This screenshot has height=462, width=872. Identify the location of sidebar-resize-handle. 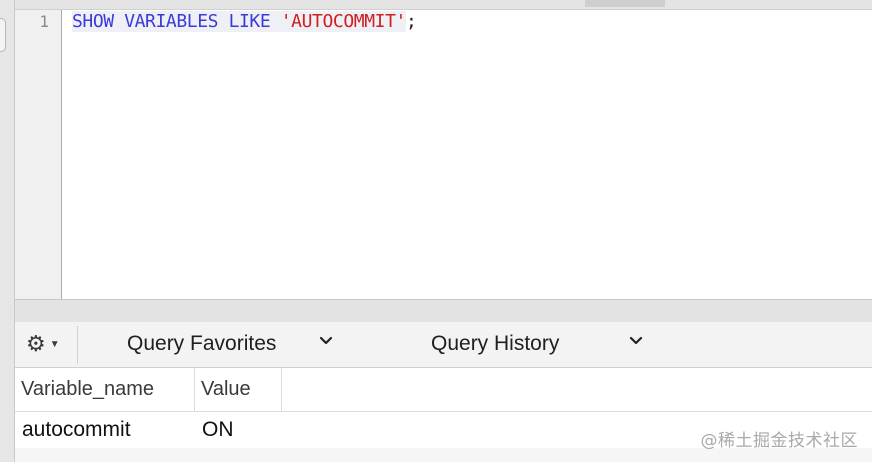
(3, 35).